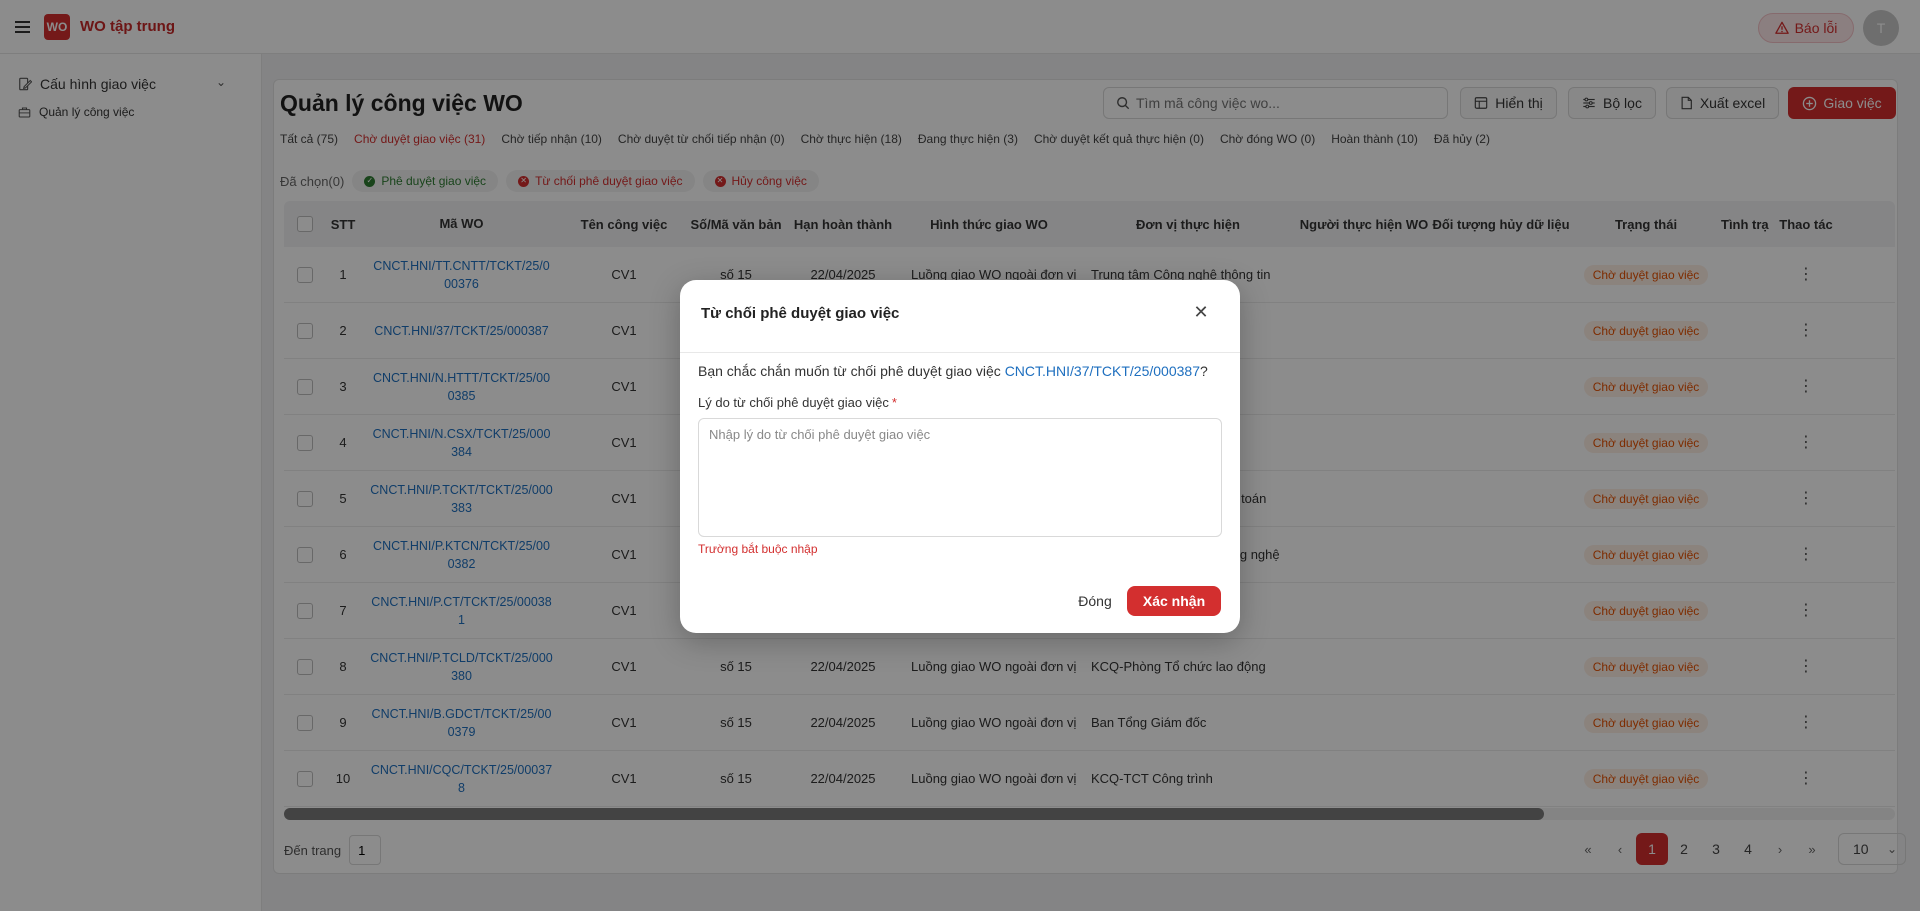 Image resolution: width=1920 pixels, height=911 pixels. Describe the element at coordinates (1201, 312) in the screenshot. I see `close-icon: ✕` at that location.